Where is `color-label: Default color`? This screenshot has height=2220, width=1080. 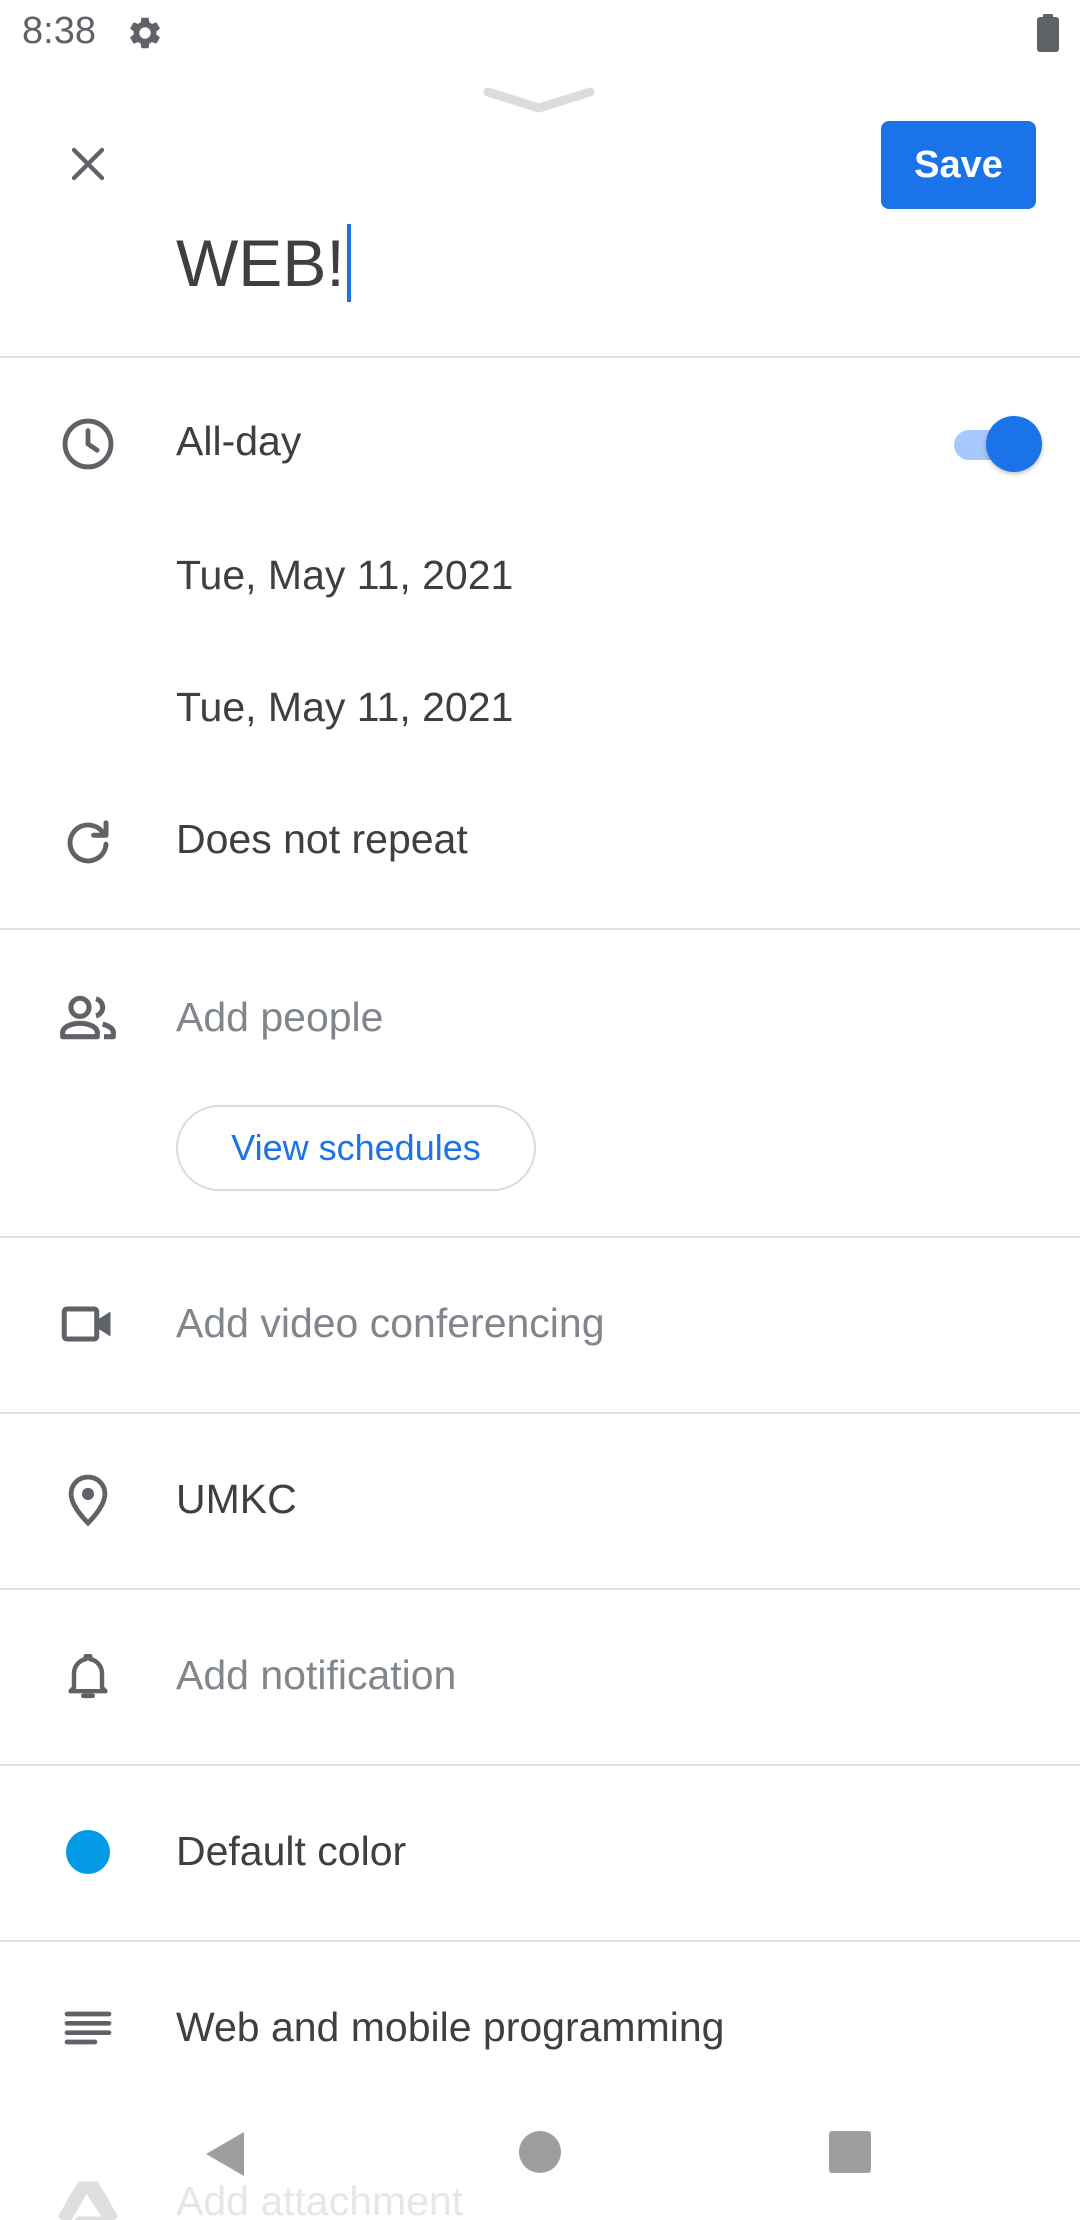
color-label: Default color is located at coordinates (291, 1851).